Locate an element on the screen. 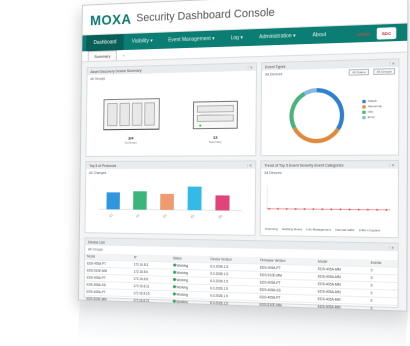 The width and height of the screenshot is (410, 346). legend-label: Info Management is located at coordinates (318, 229).